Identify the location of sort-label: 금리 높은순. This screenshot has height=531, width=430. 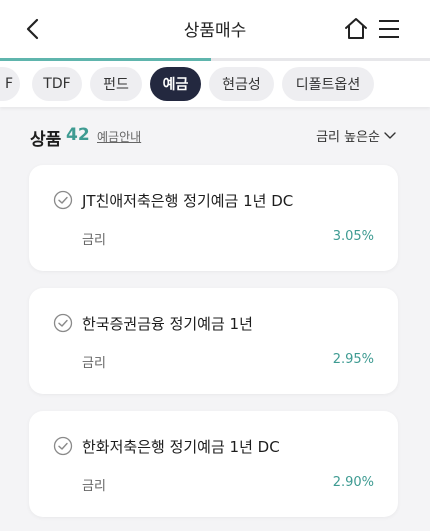
(348, 137).